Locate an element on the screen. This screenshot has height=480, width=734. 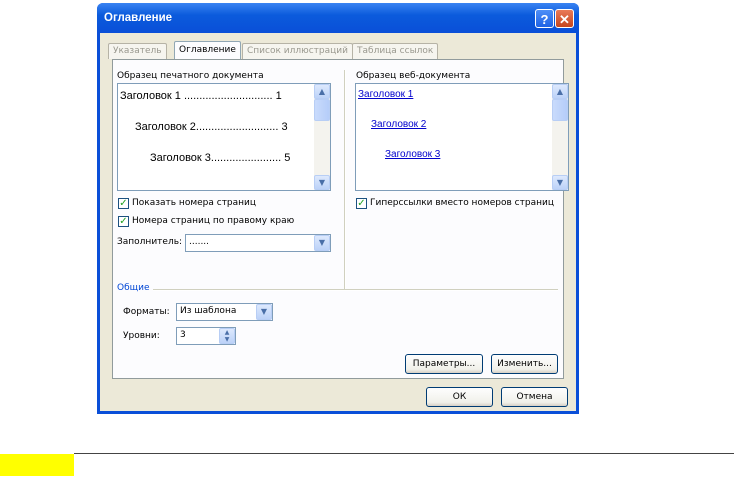
tab-authorities: Таблица ссылок is located at coordinates (395, 51).